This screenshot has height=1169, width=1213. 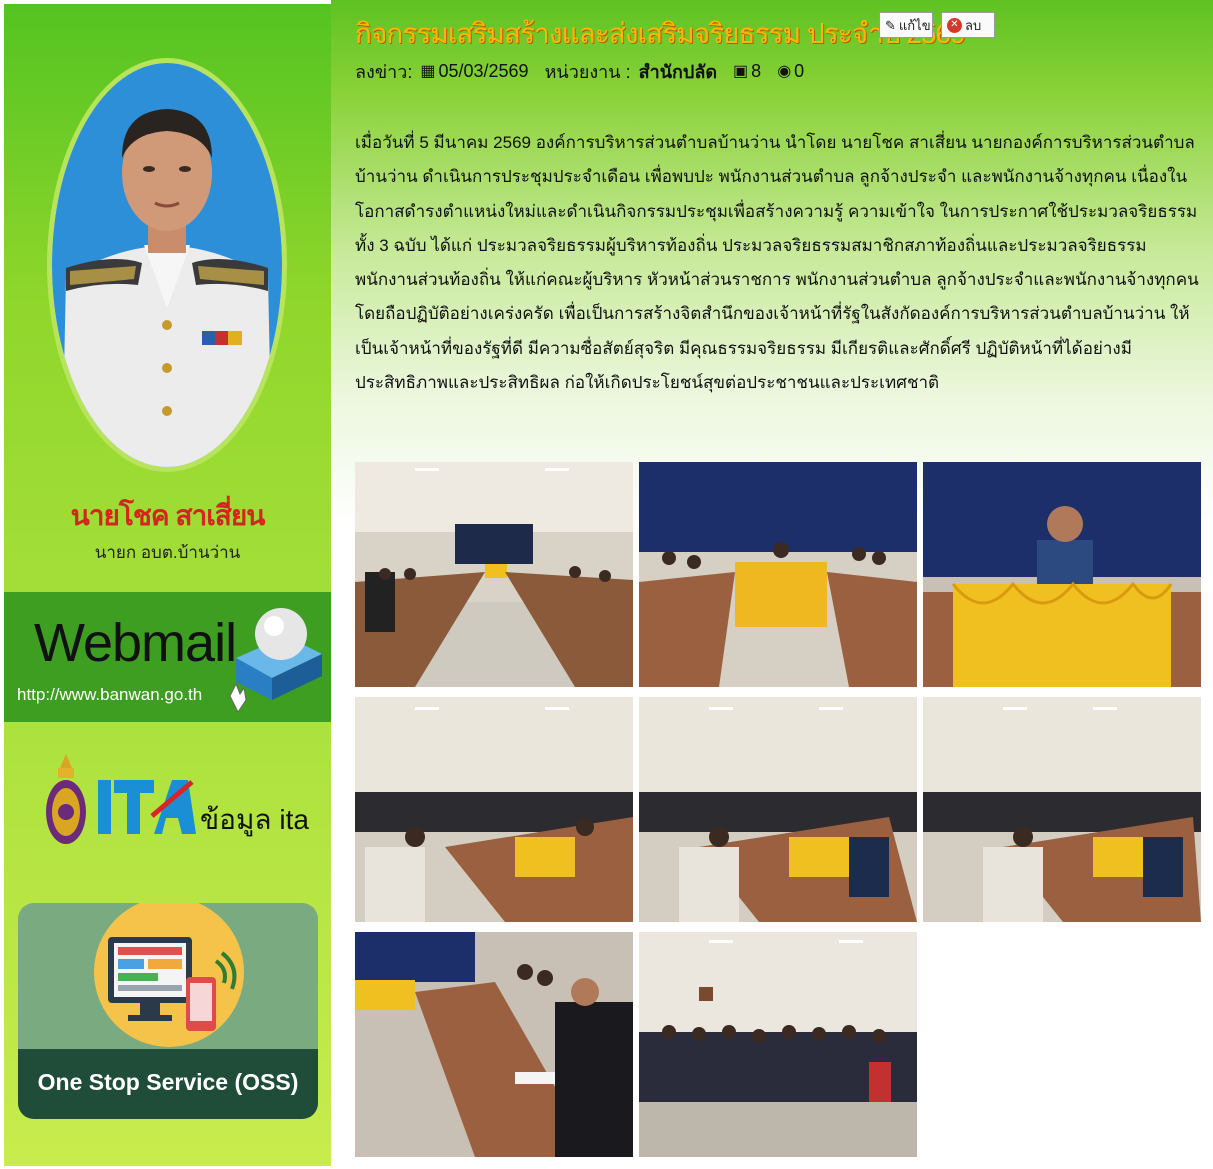 What do you see at coordinates (147, 807) in the screenshot?
I see `ita-logo-icon` at bounding box center [147, 807].